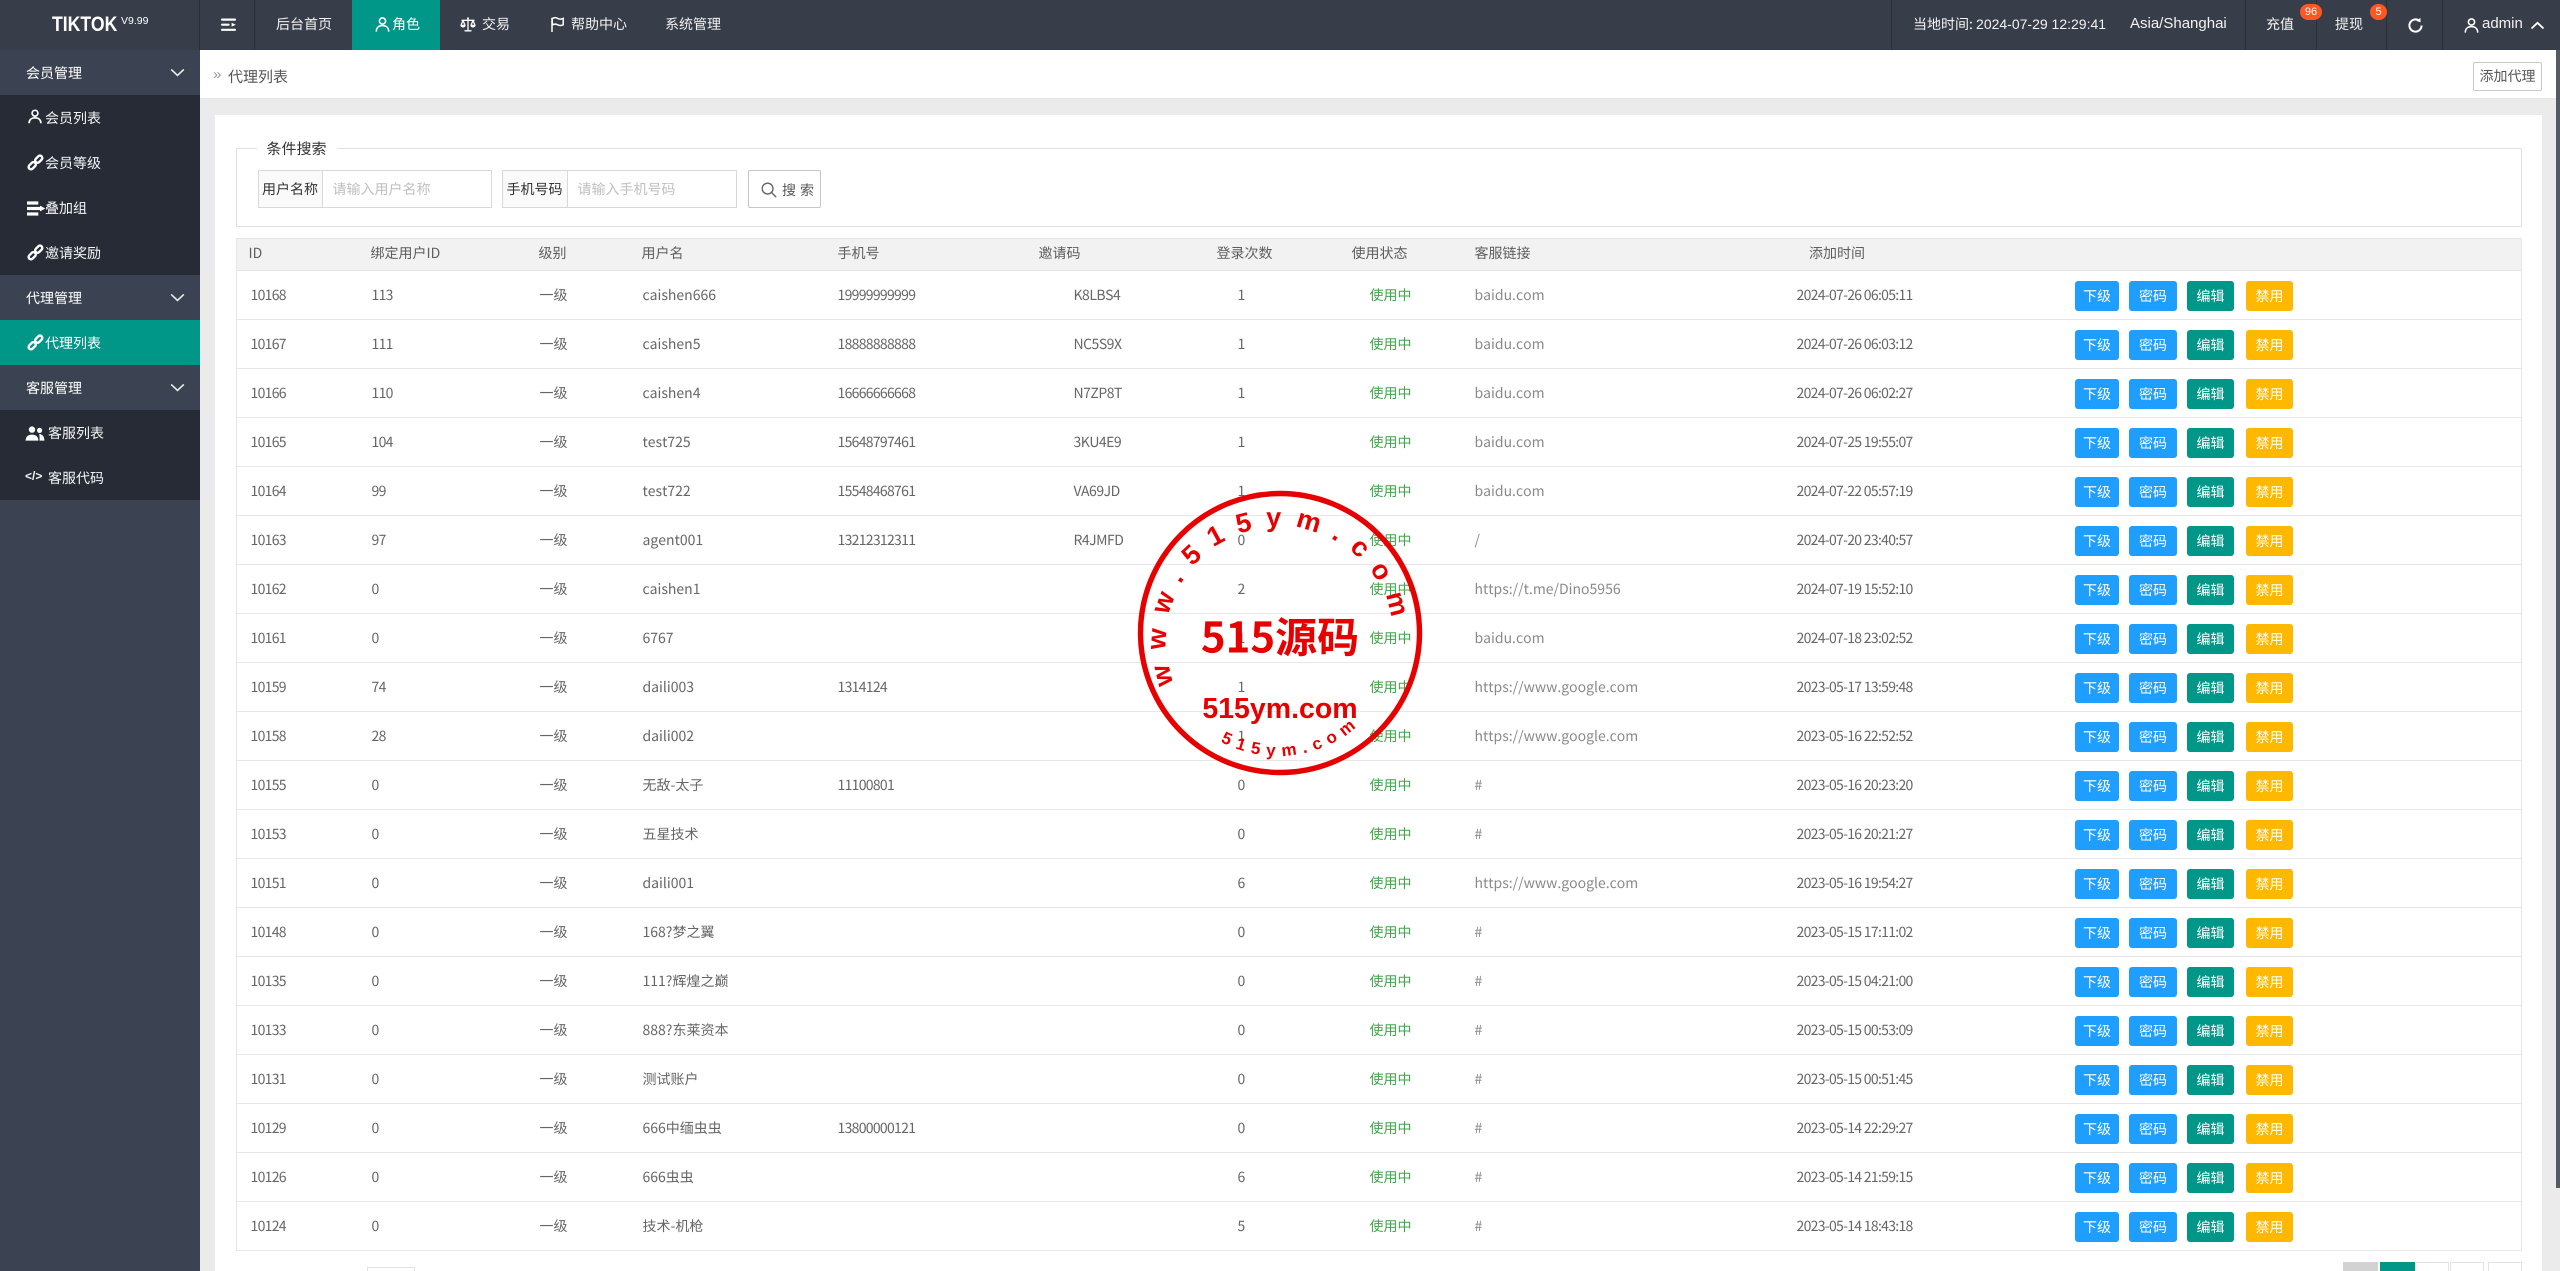  I want to click on svg-text: 515ym.com, so click(1279, 709).